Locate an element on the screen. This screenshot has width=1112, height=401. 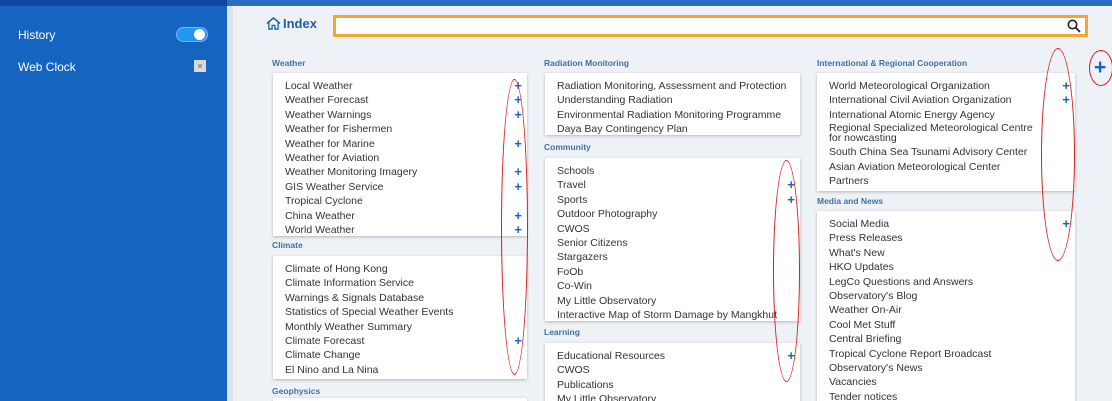
list-item: Partners is located at coordinates (946, 181).